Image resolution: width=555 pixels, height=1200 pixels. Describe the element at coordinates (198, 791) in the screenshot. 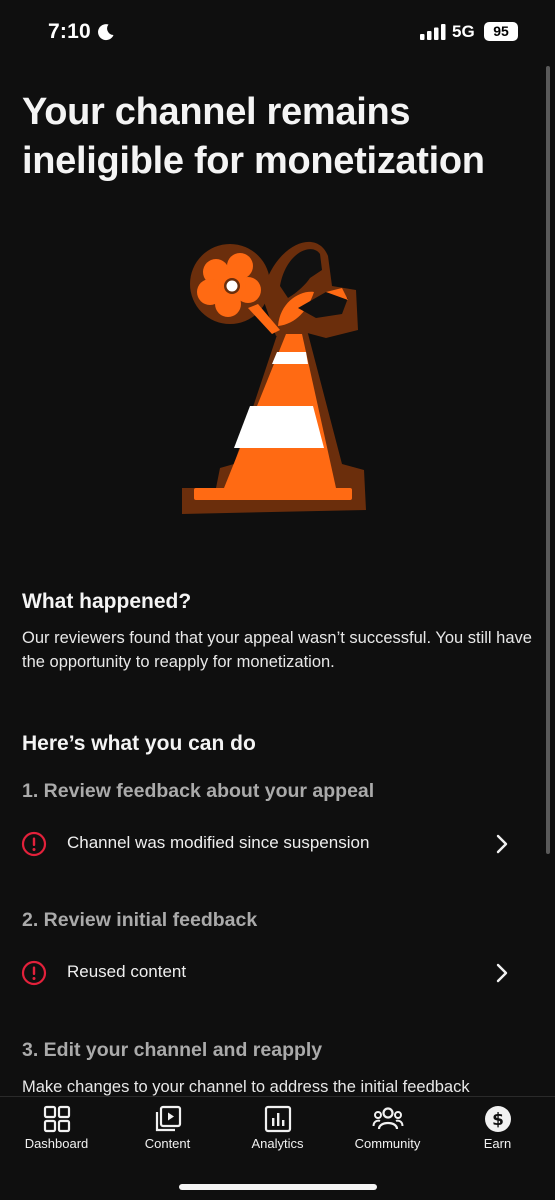

I see `step-1-heading: 1. Review feedback about your appeal` at that location.